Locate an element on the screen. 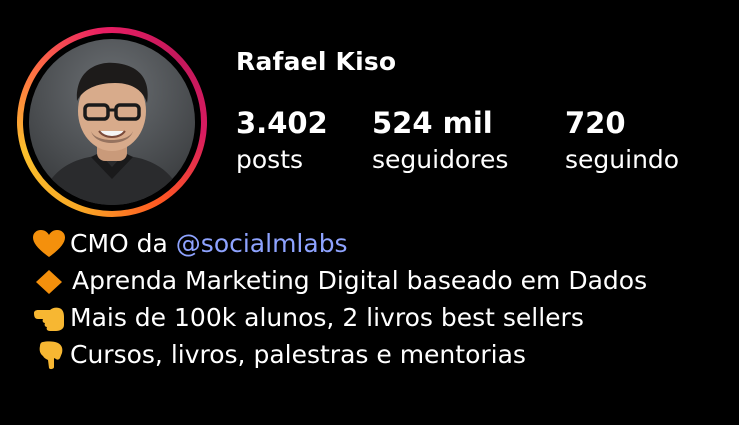 This screenshot has width=739, height=425. avatar is located at coordinates (112, 122).